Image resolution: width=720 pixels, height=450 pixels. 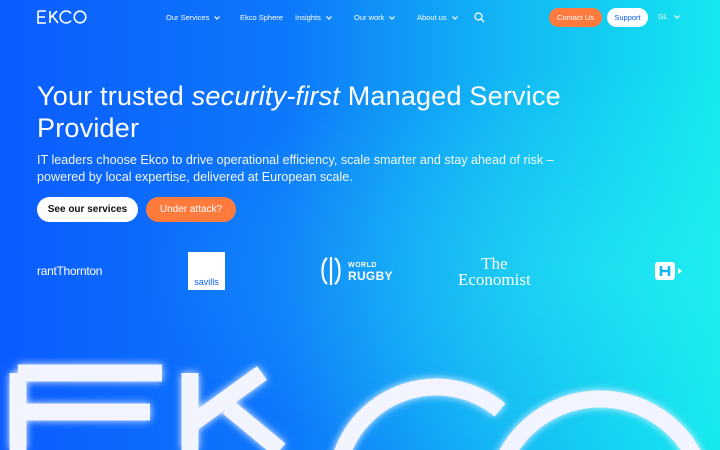 I want to click on nav-about-us: About us, so click(x=438, y=17).